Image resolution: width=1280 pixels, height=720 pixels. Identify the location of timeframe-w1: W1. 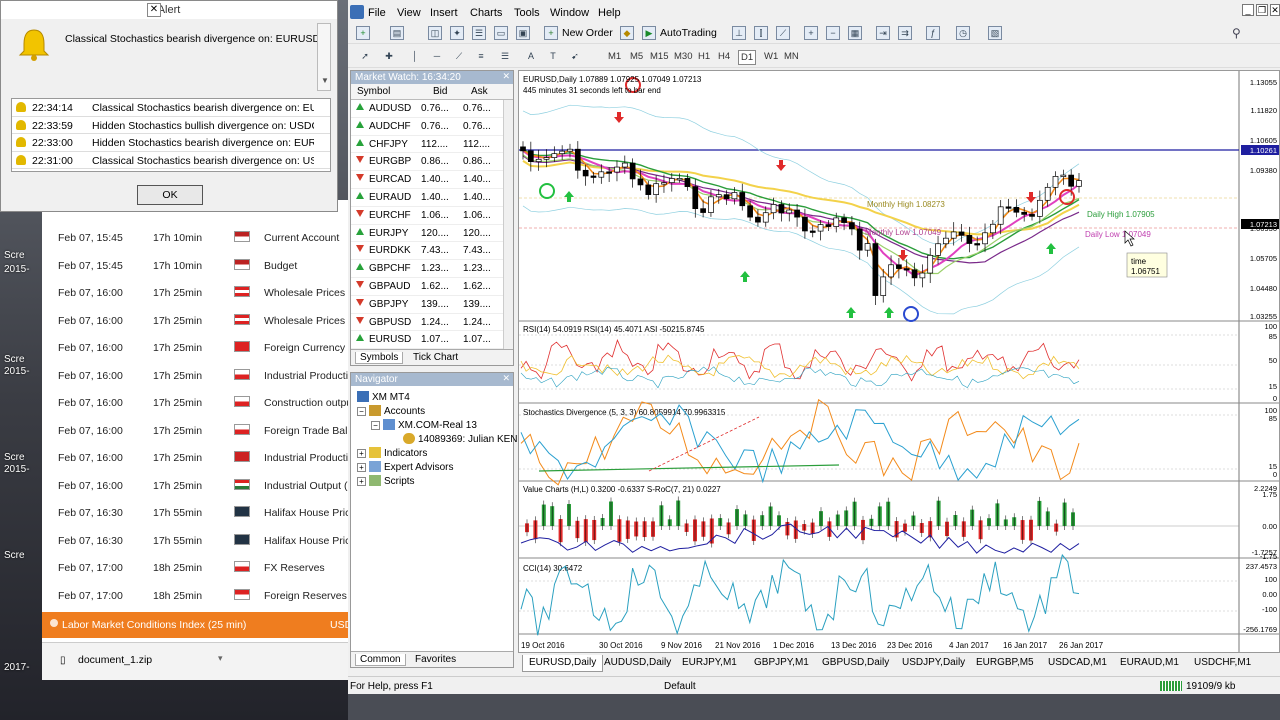
(771, 56).